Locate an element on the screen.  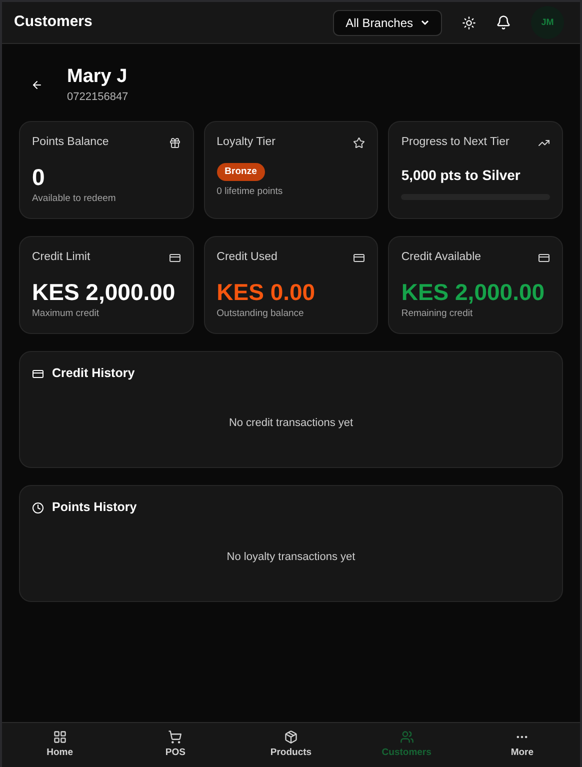
nav-tab: Home is located at coordinates (60, 745).